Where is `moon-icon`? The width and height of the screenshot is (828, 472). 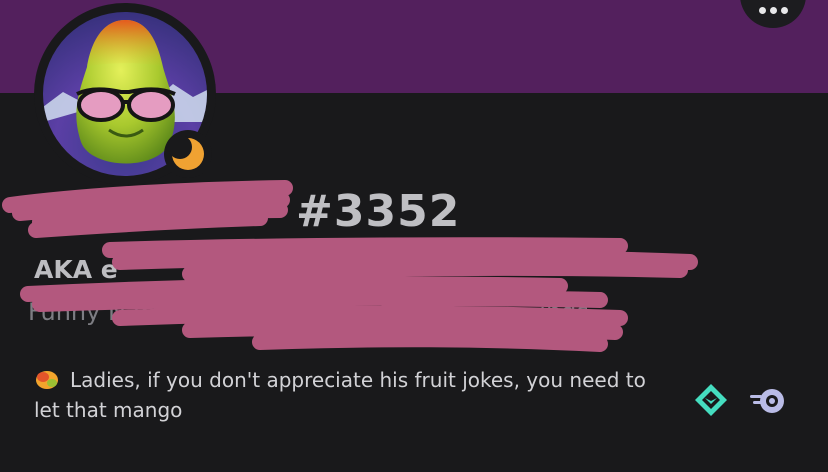
moon-icon is located at coordinates (187, 153).